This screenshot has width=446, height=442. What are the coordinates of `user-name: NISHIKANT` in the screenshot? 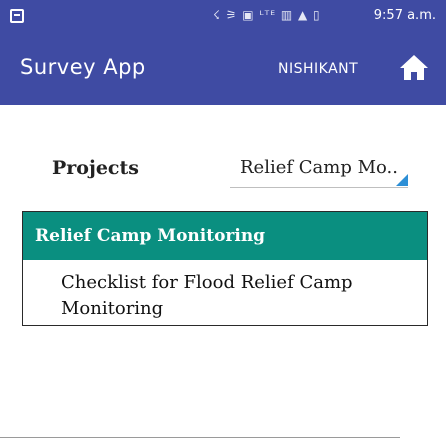 It's located at (318, 69).